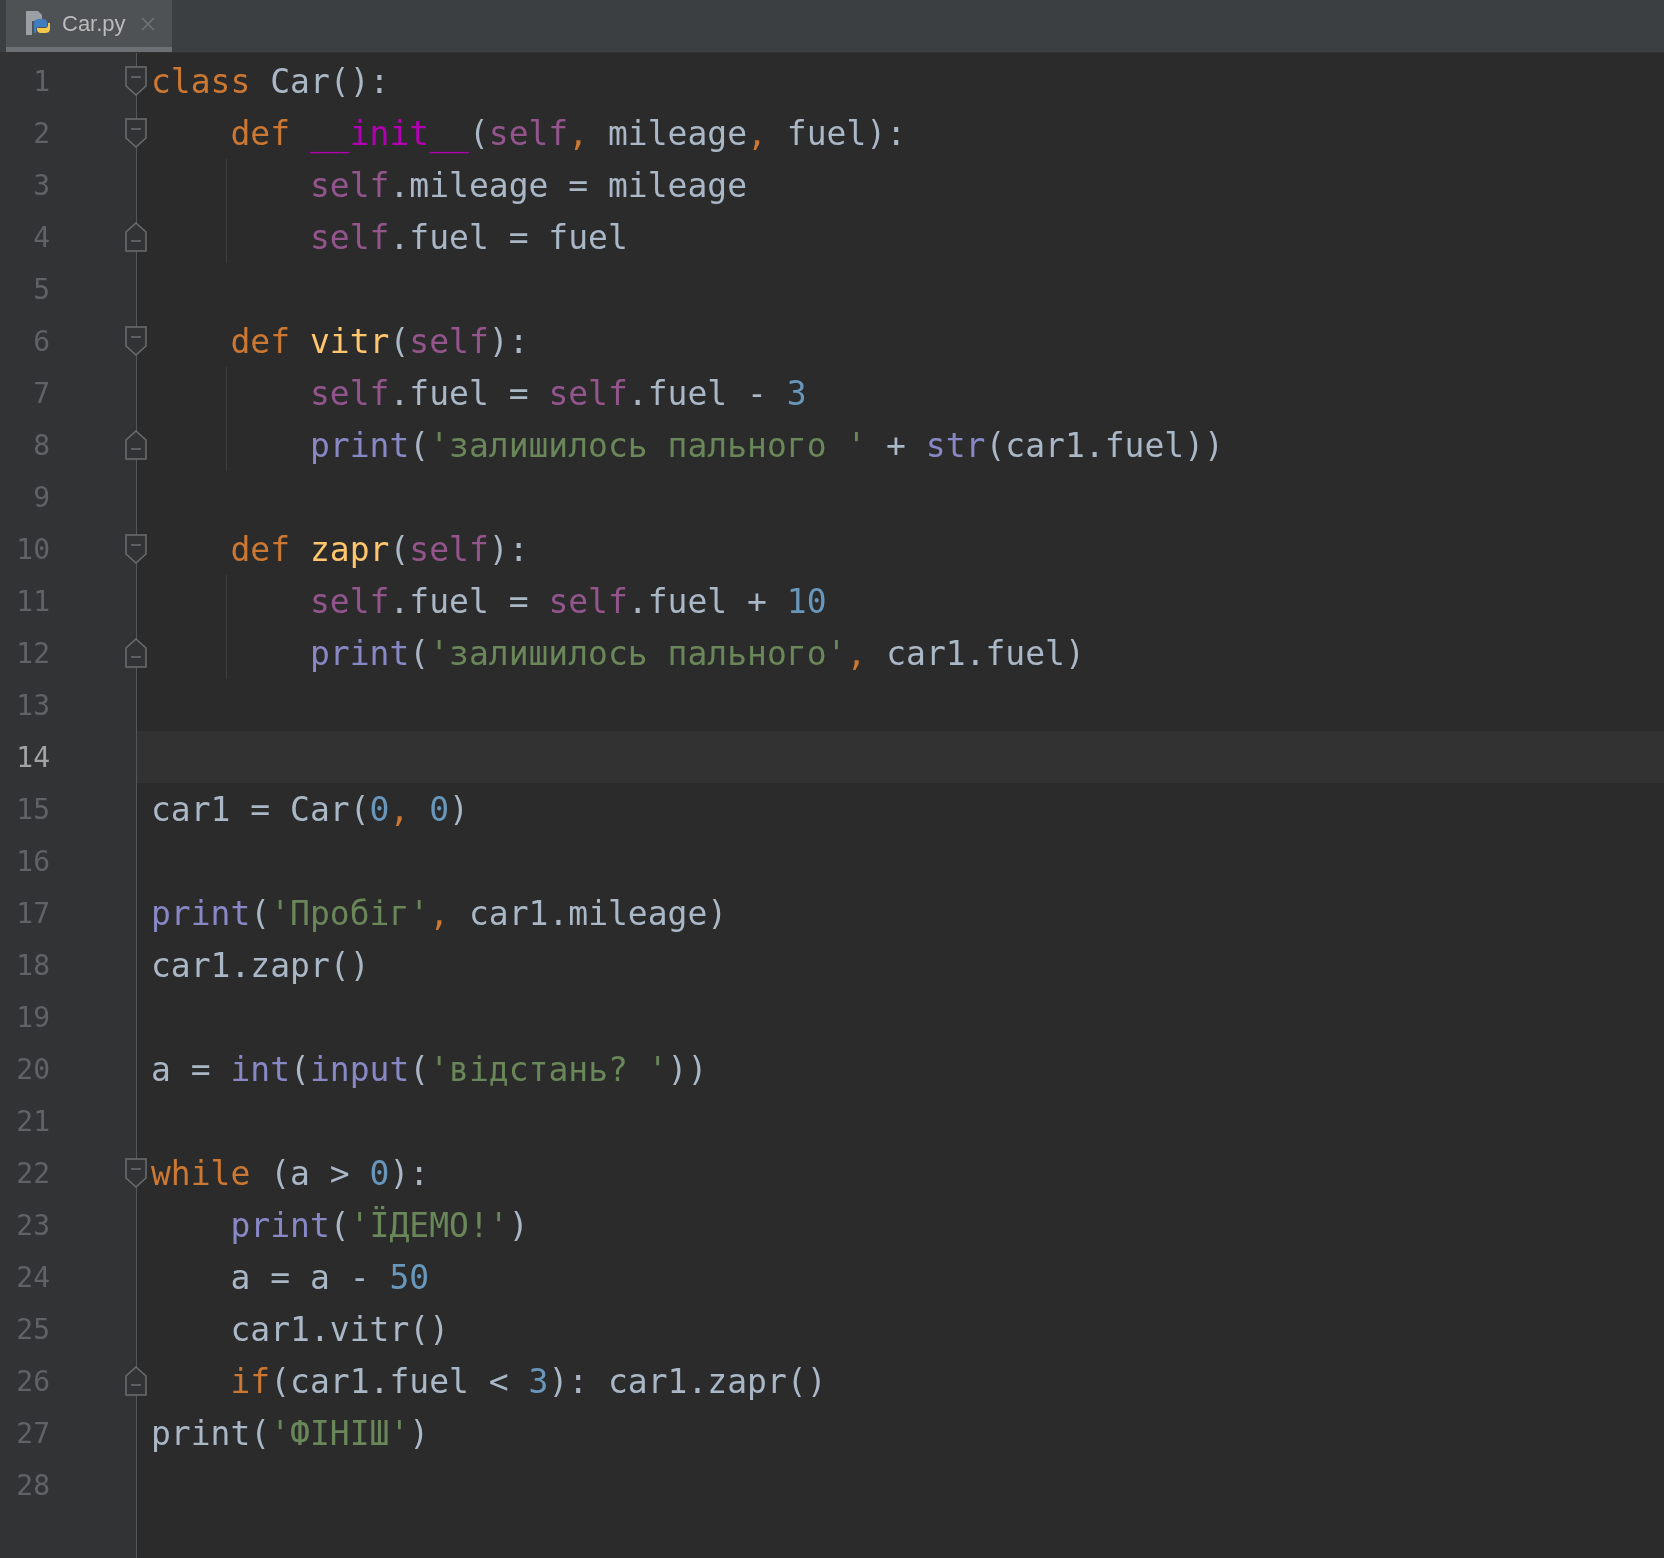  I want to click on code-line: a = int(input('відстань? ')), so click(429, 1069).